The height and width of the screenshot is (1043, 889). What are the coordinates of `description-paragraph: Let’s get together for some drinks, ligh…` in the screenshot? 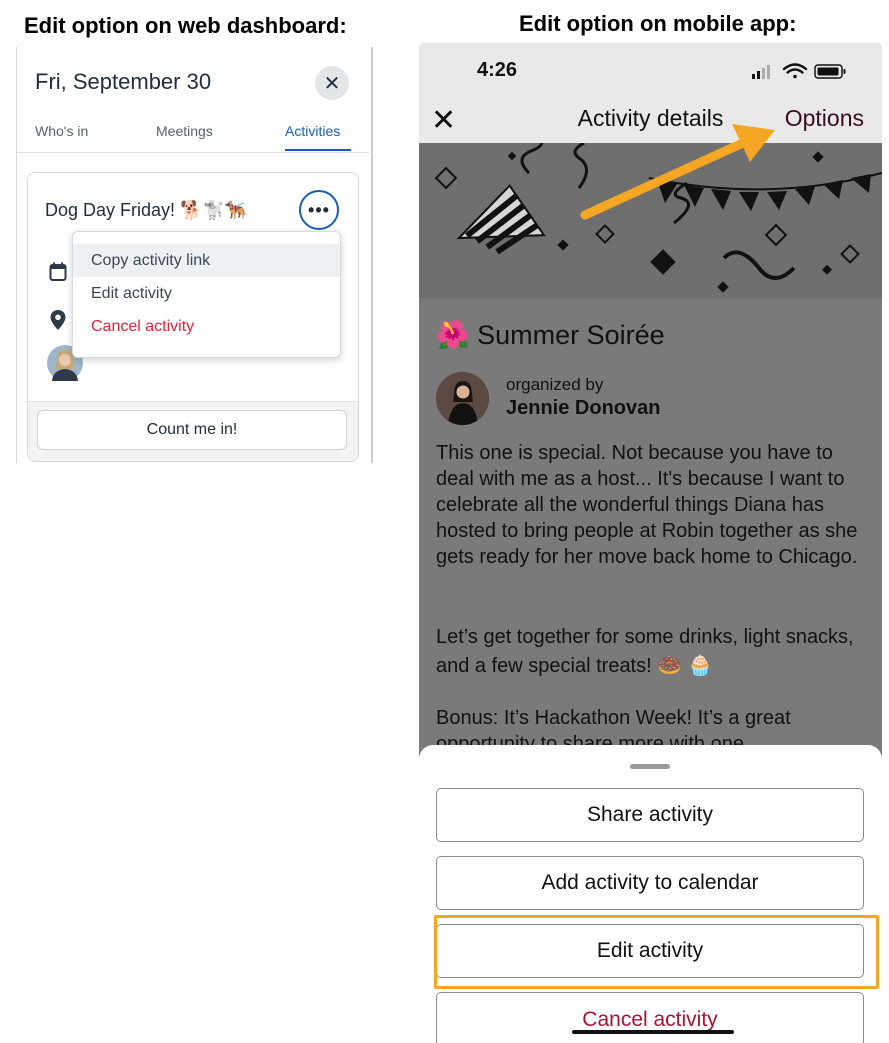 It's located at (645, 651).